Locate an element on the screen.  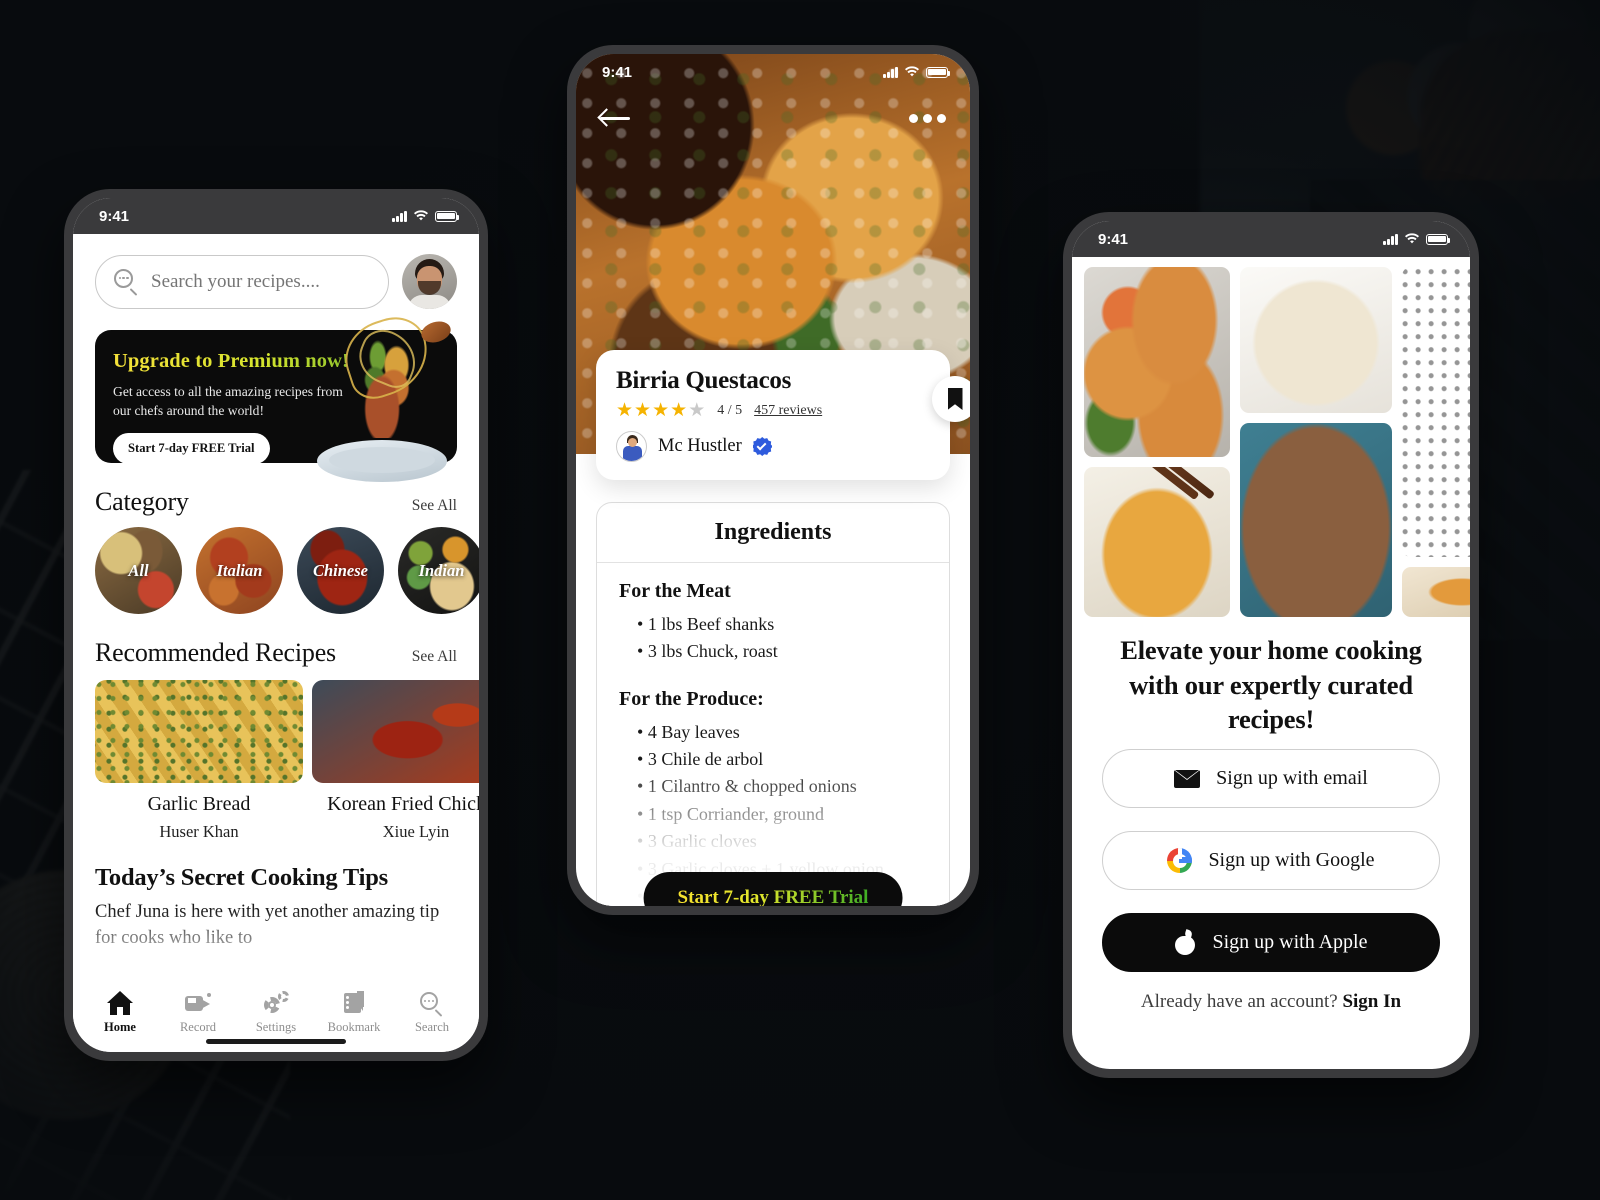
ingredient-item: • 1 lbs Beef shanks is located at coordinates (706, 624).